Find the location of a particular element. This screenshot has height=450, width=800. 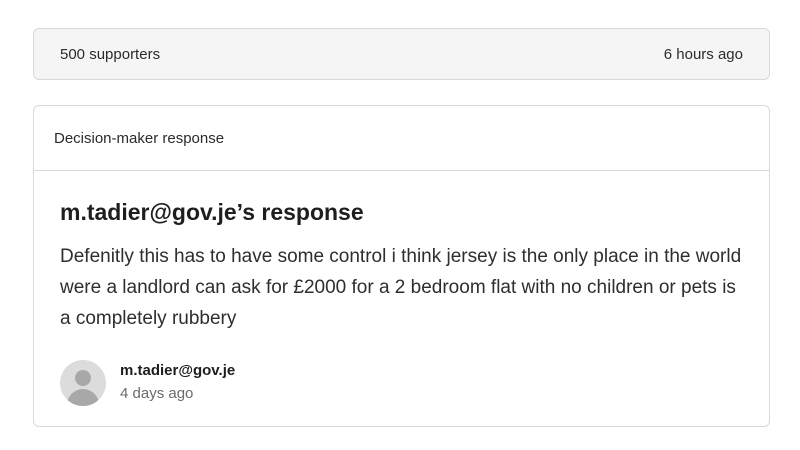

author-block: m.tadier@gov.je 4 days ago is located at coordinates (401, 383).